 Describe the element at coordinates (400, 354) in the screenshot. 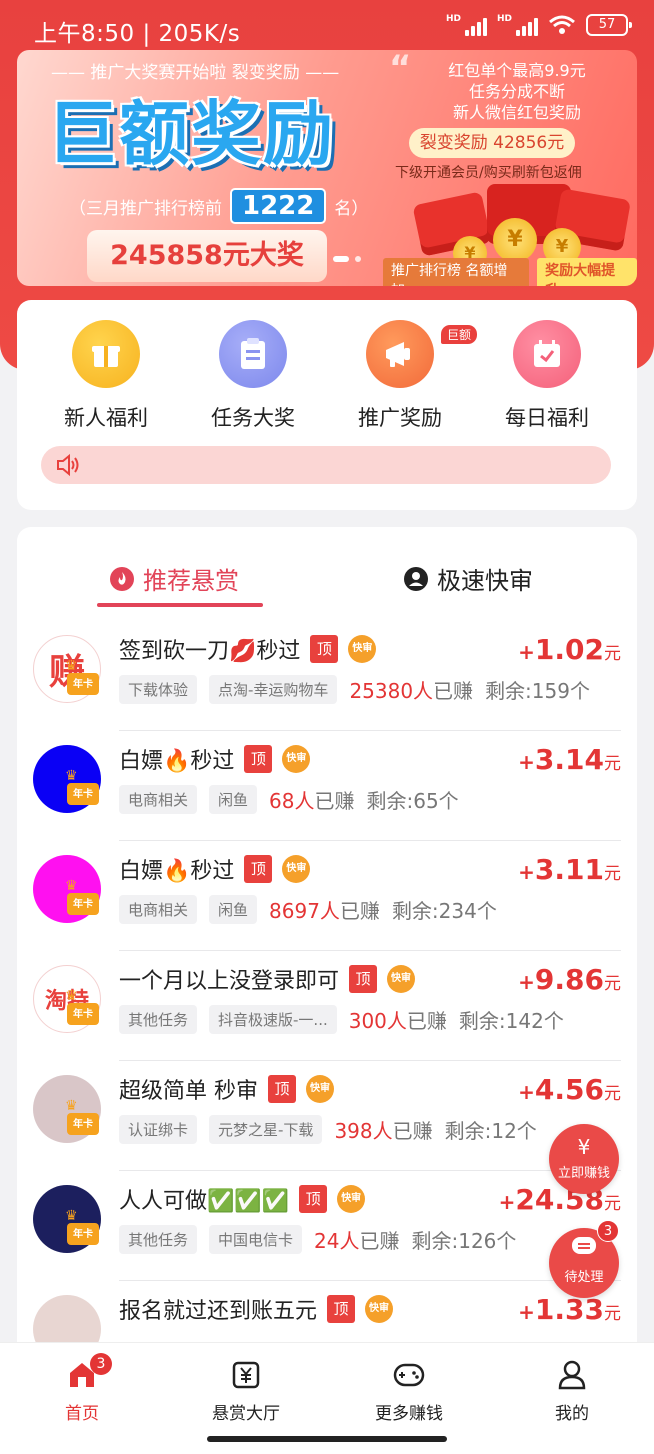

I see `megaphone-icon` at that location.